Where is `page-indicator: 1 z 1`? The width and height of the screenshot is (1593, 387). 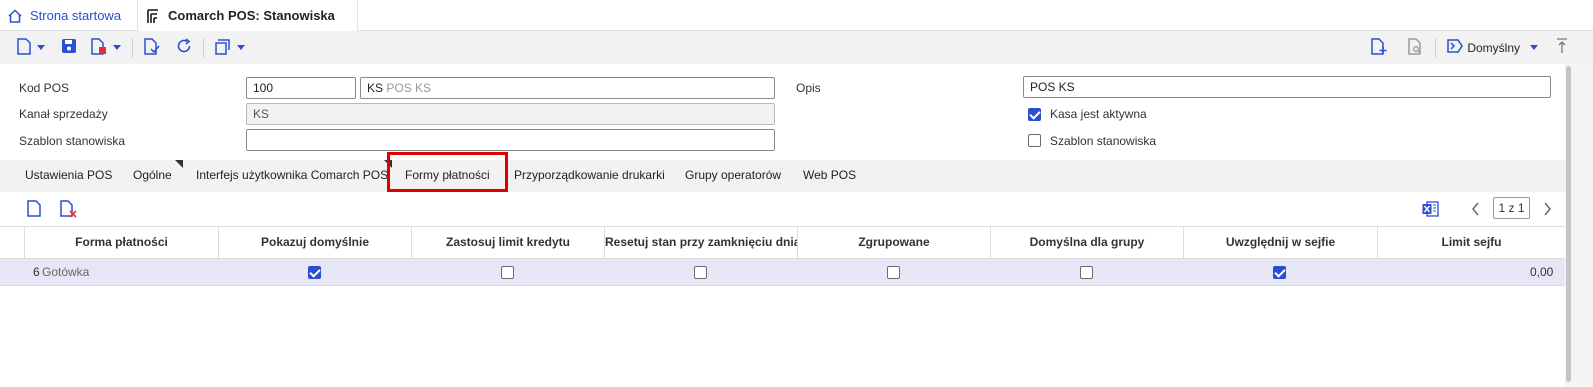 page-indicator: 1 z 1 is located at coordinates (1511, 208).